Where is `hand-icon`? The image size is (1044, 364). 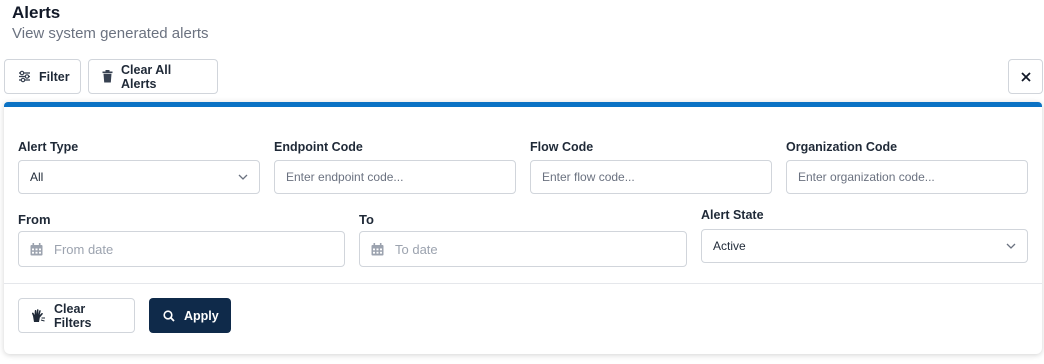
hand-icon is located at coordinates (38, 315).